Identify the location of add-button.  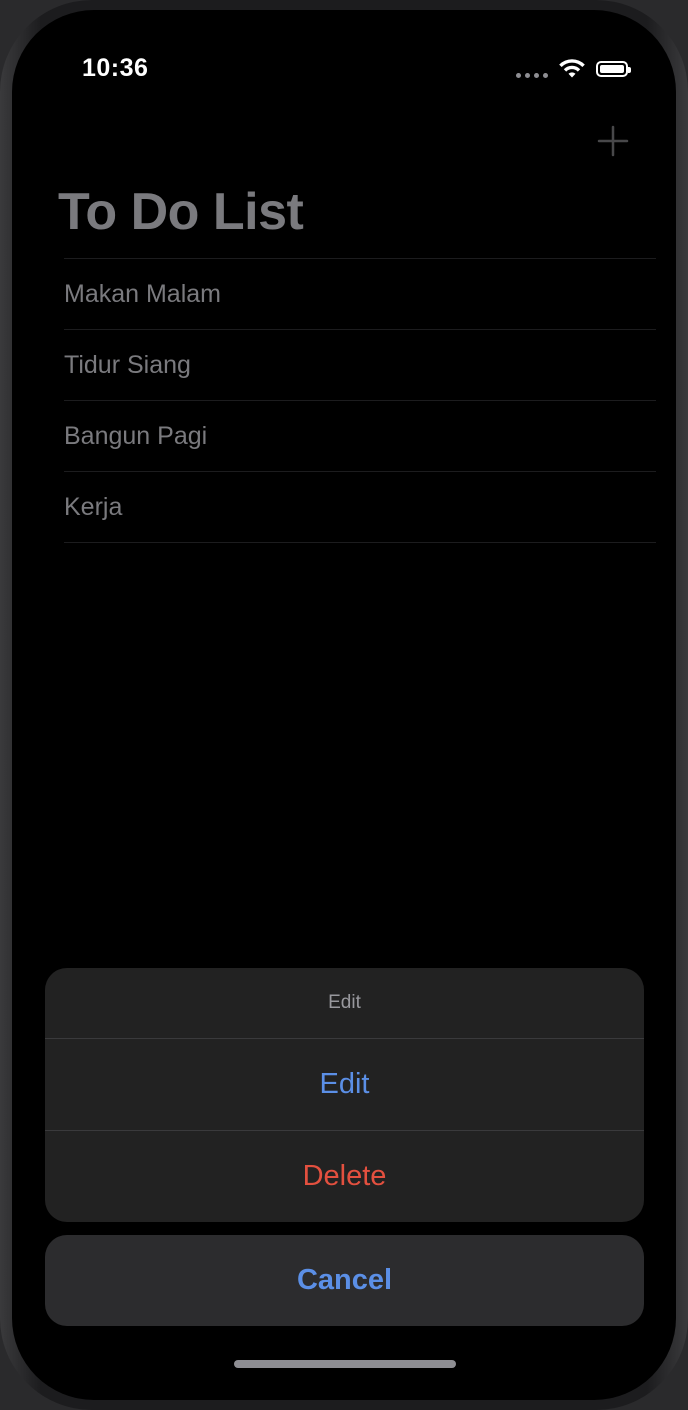
(613, 141).